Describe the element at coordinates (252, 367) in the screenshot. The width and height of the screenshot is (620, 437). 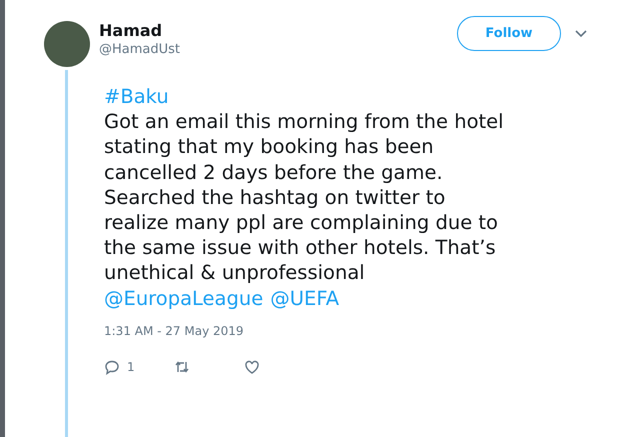
I see `heart-icon` at that location.